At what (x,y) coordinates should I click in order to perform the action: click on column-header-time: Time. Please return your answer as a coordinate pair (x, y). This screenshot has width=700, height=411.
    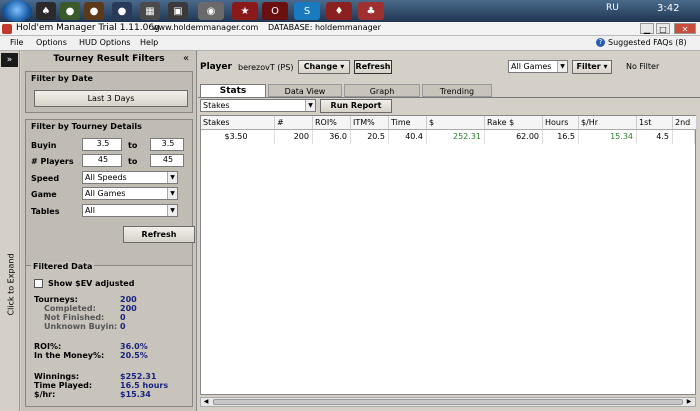
    Looking at the image, I should click on (408, 123).